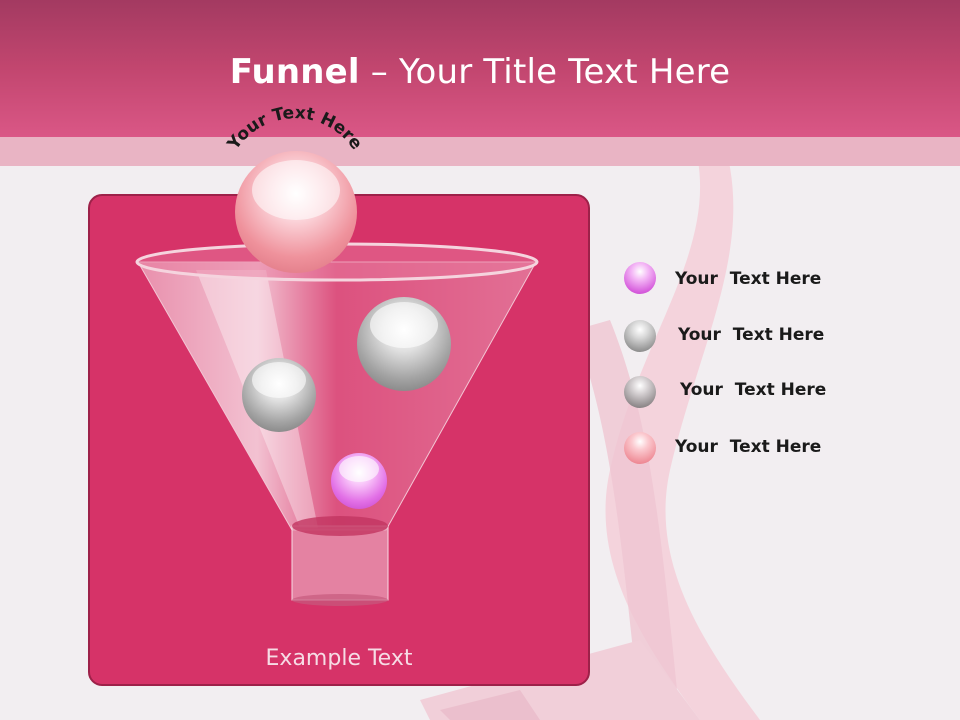  What do you see at coordinates (748, 279) in the screenshot?
I see `legend-label-1: Your Text Here` at bounding box center [748, 279].